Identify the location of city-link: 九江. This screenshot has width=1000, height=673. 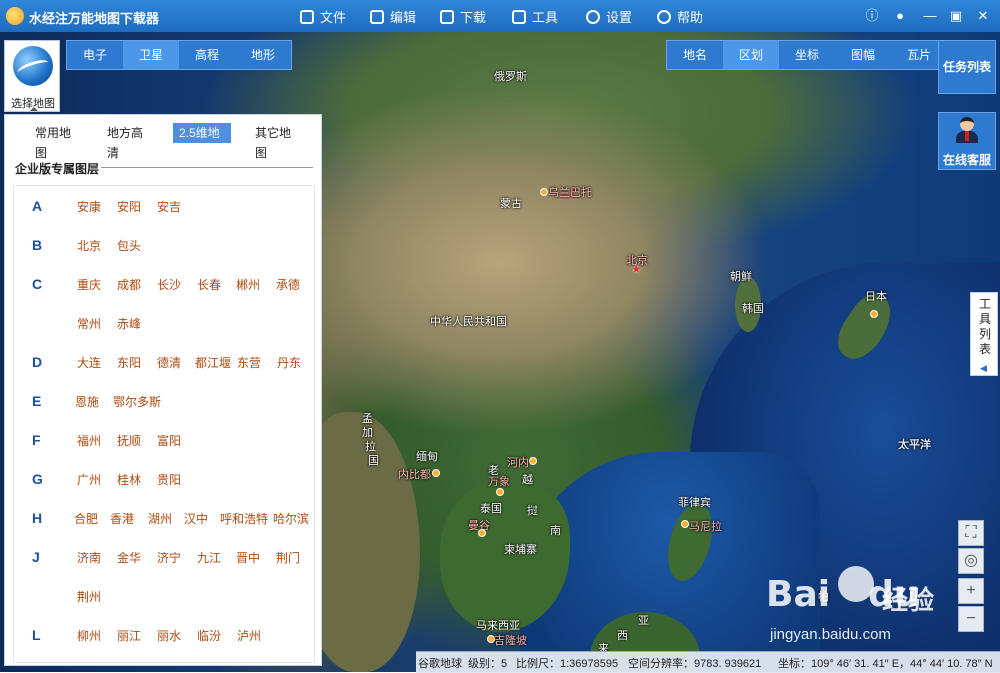
(209, 557).